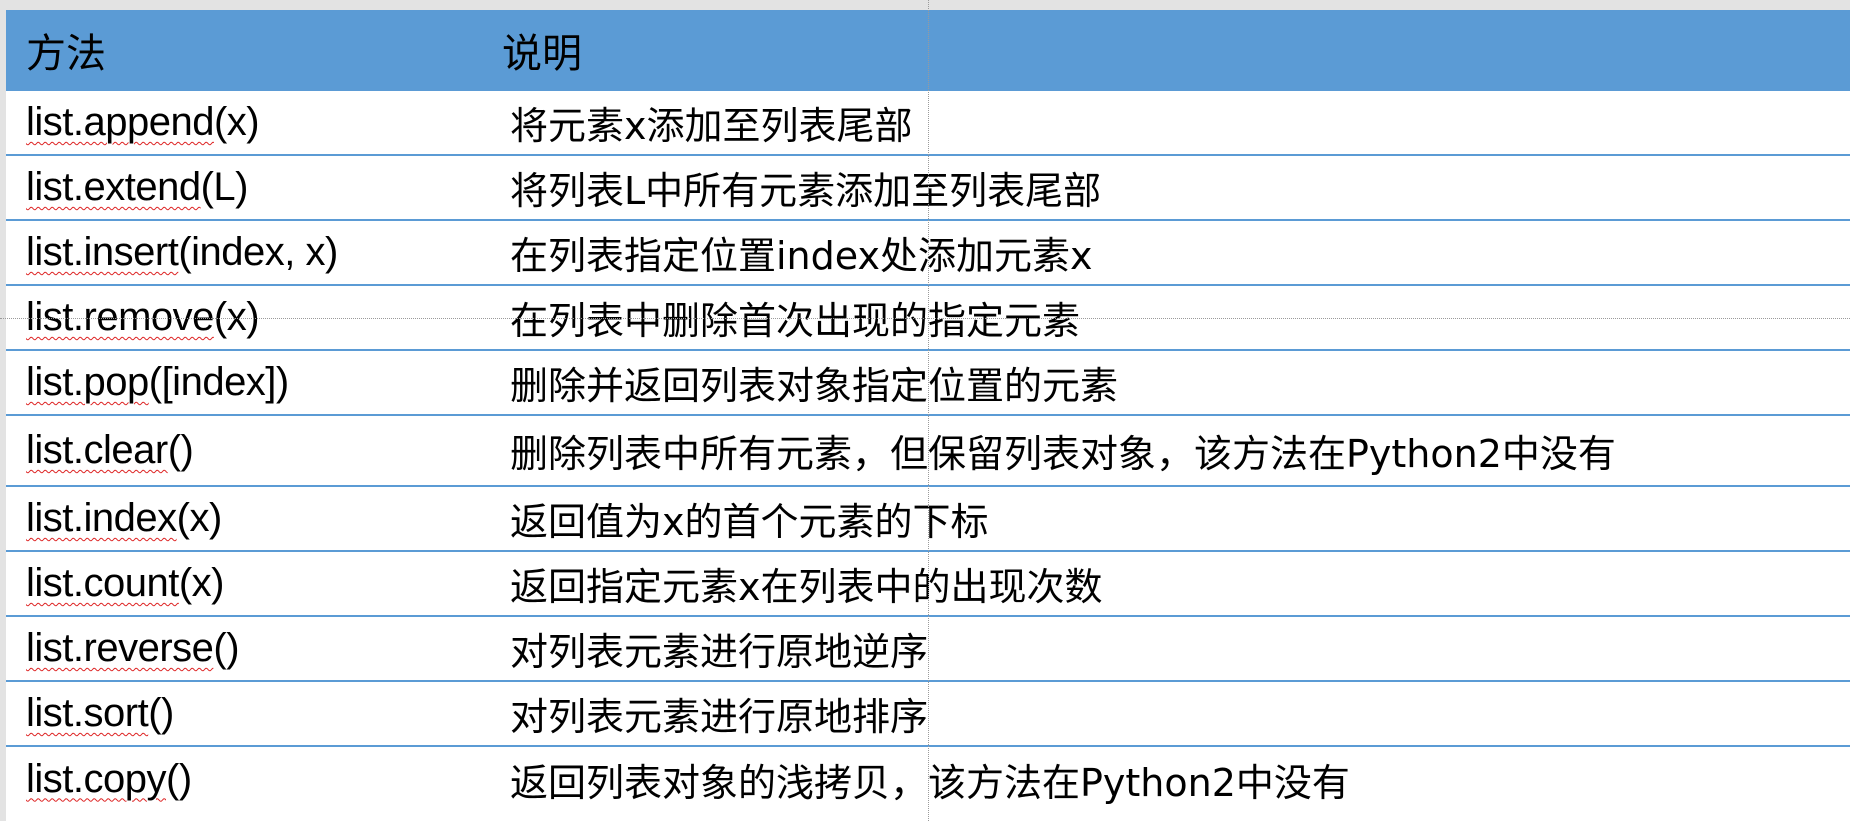 The width and height of the screenshot is (1850, 821). I want to click on method-cell: list.remove(x), so click(244, 317).